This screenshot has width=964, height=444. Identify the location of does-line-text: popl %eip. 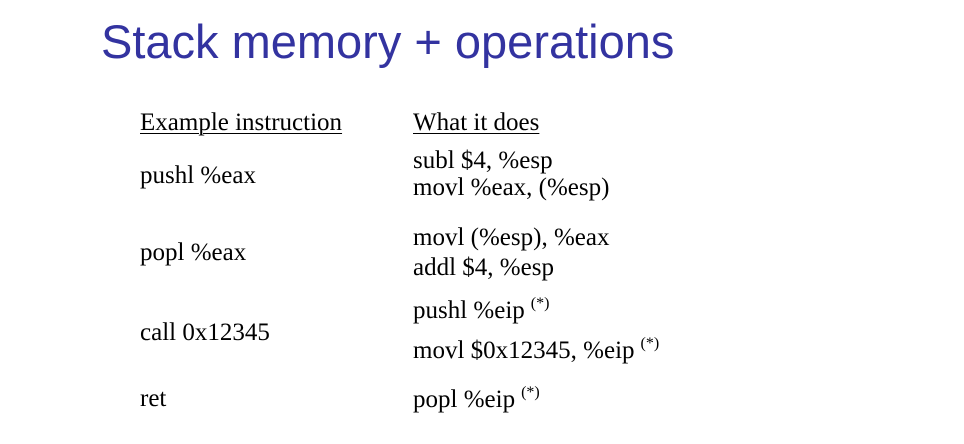
(464, 399).